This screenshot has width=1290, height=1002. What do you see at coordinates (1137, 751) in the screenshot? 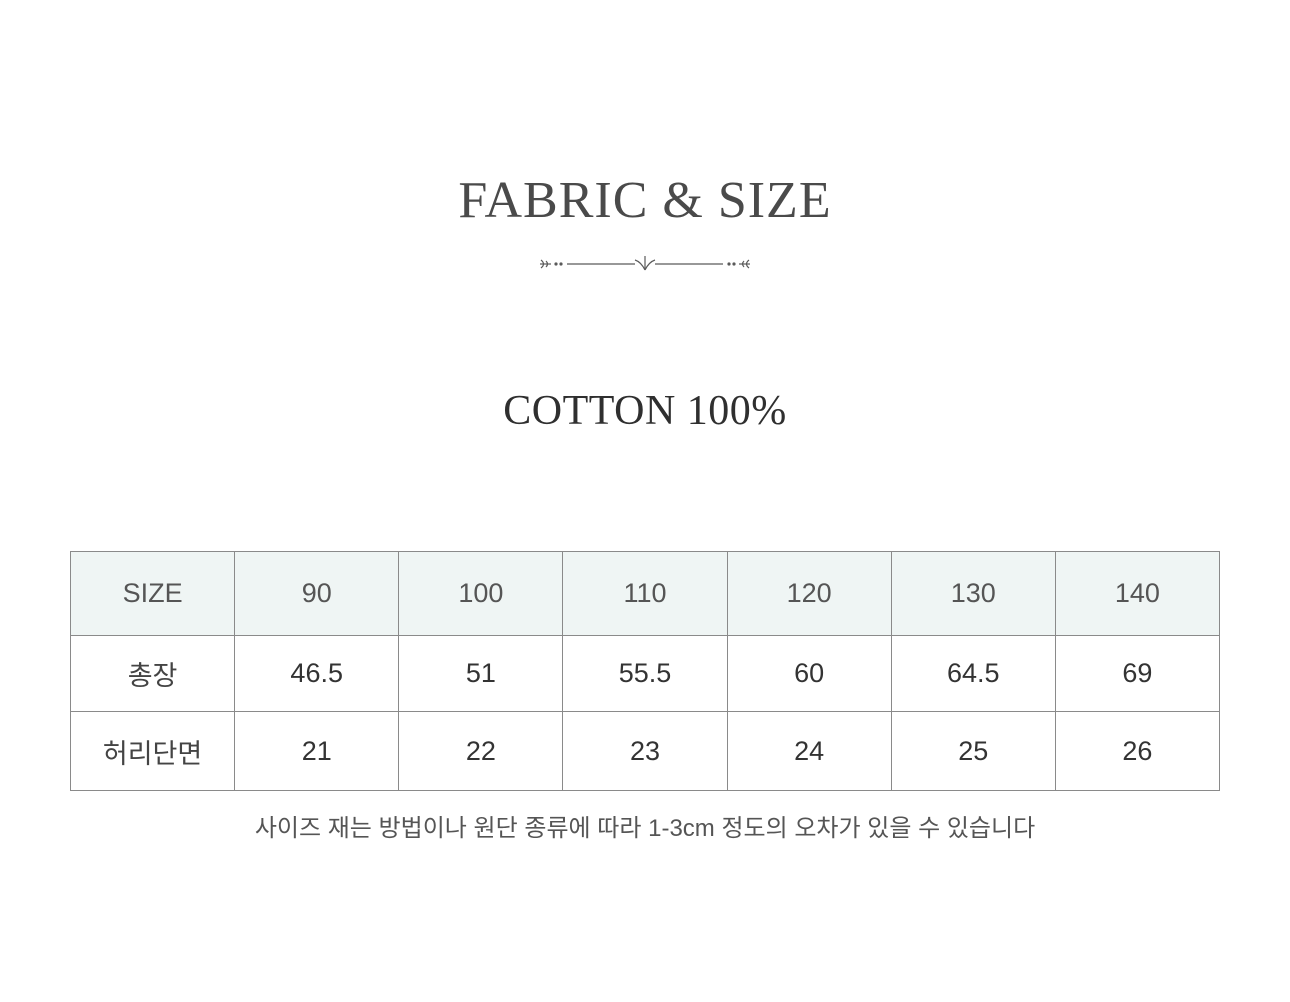
I see `table-cell: 26` at bounding box center [1137, 751].